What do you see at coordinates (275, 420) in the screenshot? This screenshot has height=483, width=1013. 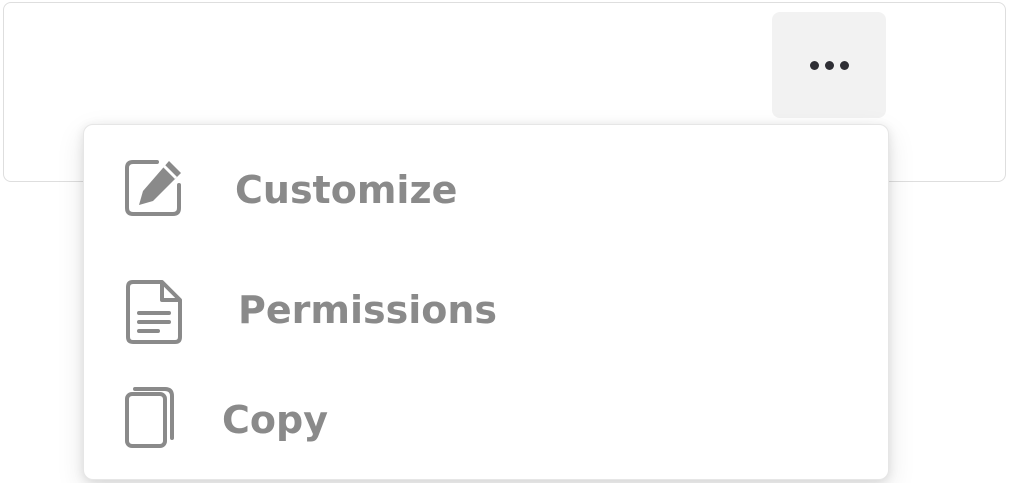 I see `menu-item-label: Copy` at bounding box center [275, 420].